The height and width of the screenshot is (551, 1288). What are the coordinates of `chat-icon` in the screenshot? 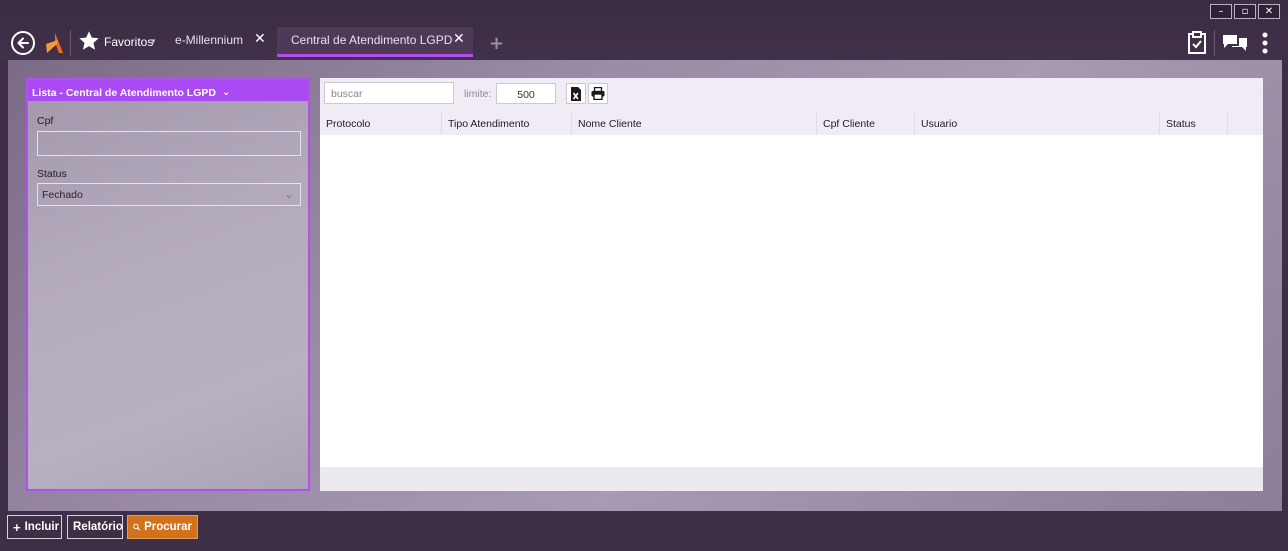 It's located at (1235, 43).